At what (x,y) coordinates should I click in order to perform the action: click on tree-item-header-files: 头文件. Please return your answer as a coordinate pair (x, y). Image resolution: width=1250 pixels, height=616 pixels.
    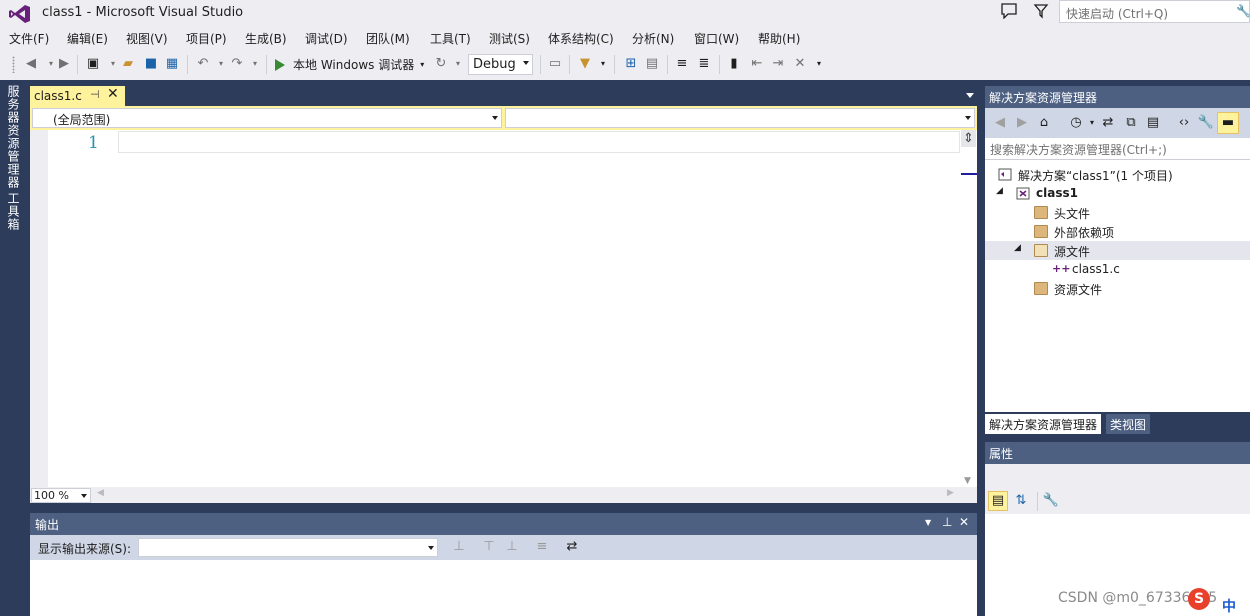
    Looking at the image, I should click on (1117, 212).